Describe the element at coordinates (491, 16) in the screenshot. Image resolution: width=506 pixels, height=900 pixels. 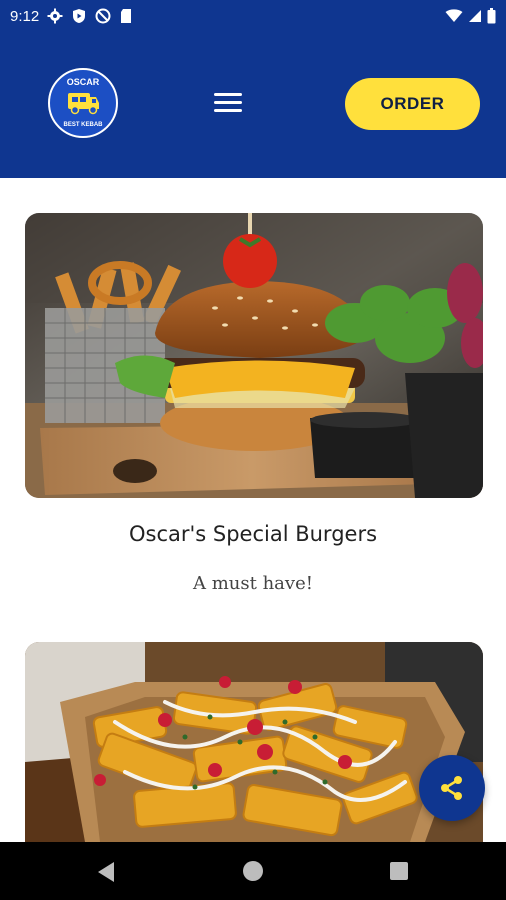
I see `battery-icon` at that location.